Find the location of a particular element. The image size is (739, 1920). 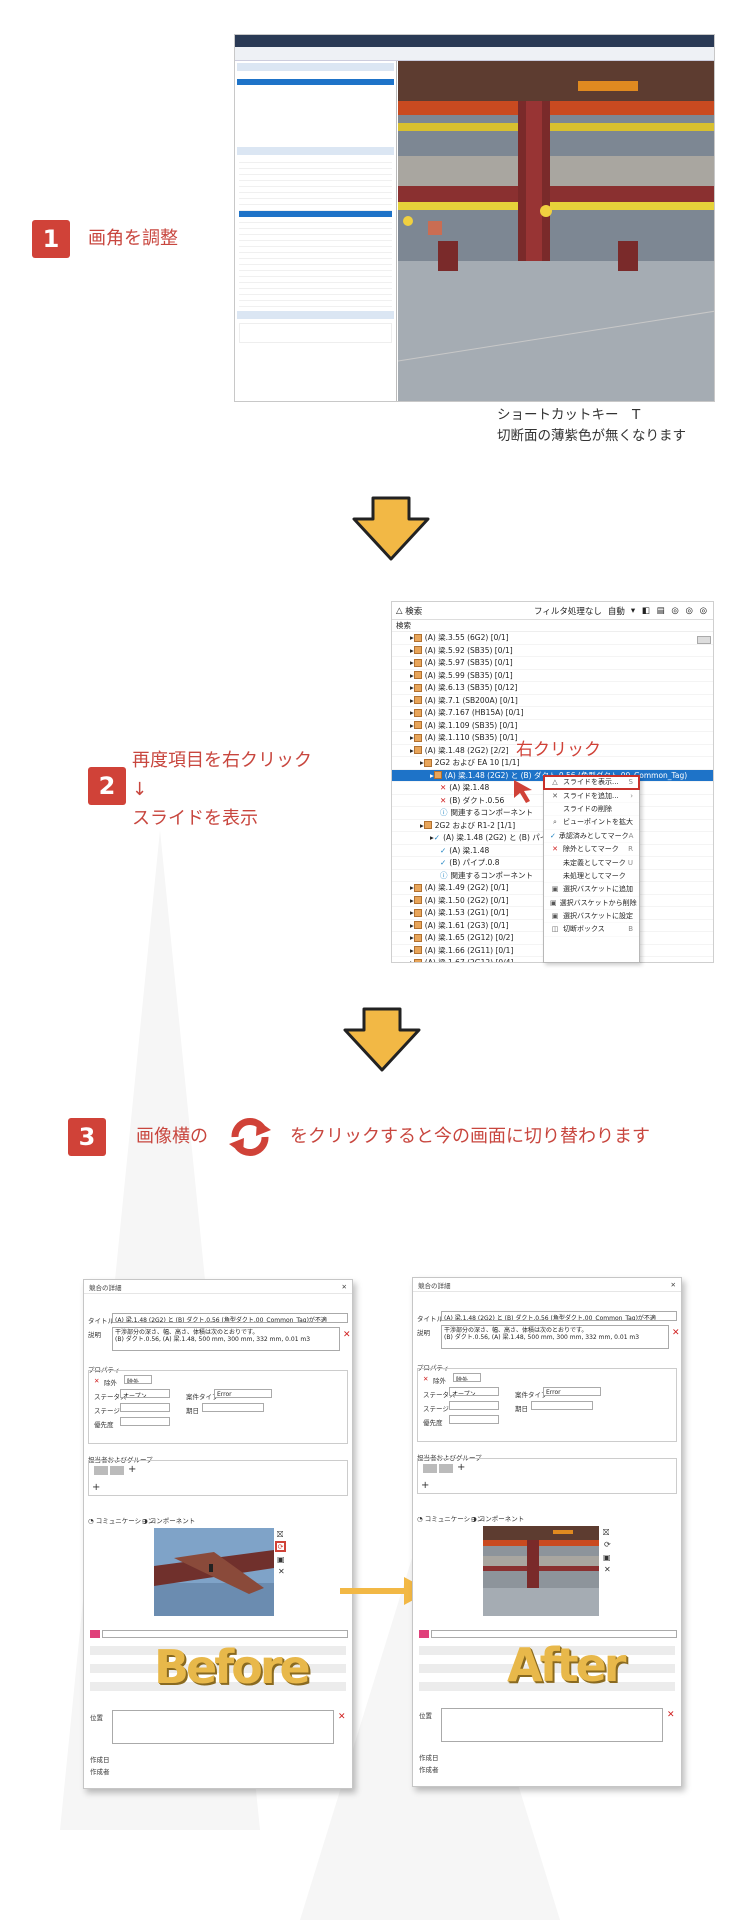

step-1-label: 画角を調整 is located at coordinates (133, 238).